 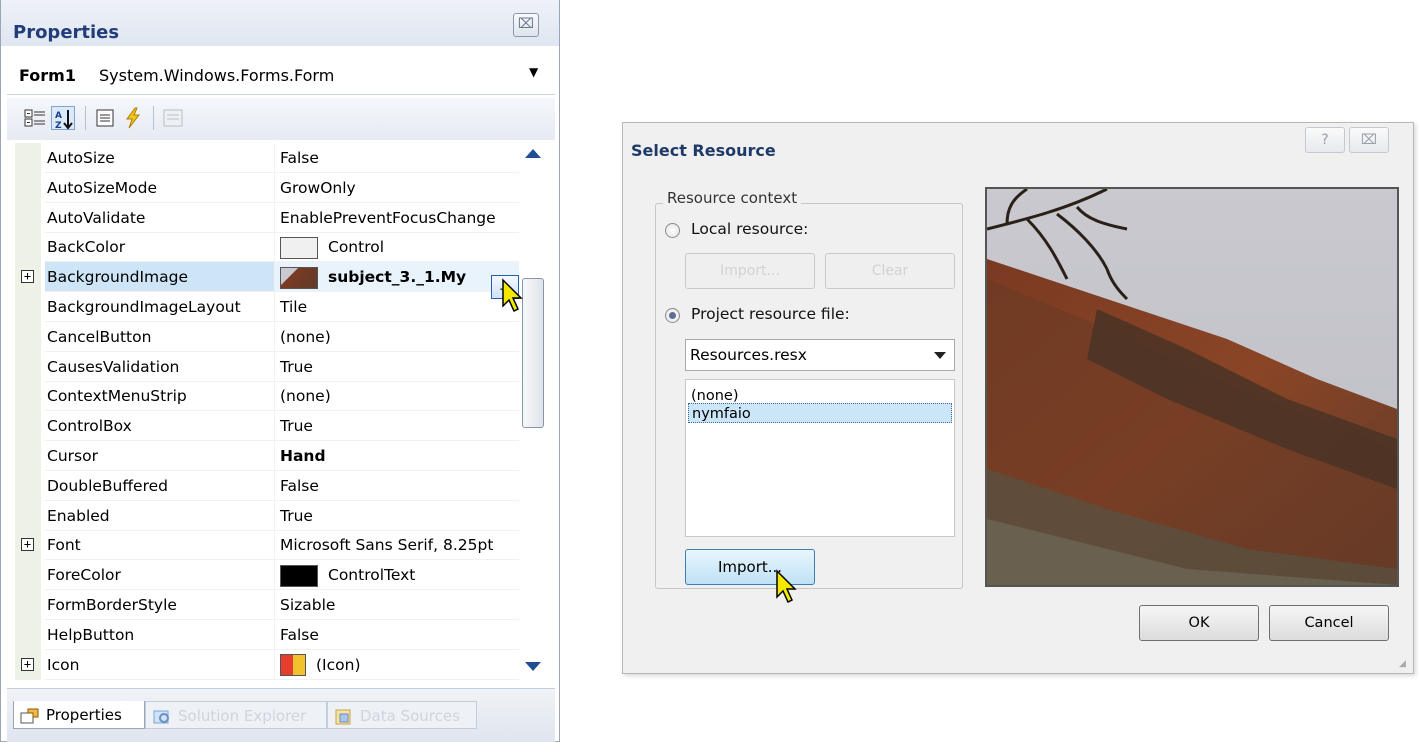 I want to click on property-name: Cursor, so click(x=160, y=456).